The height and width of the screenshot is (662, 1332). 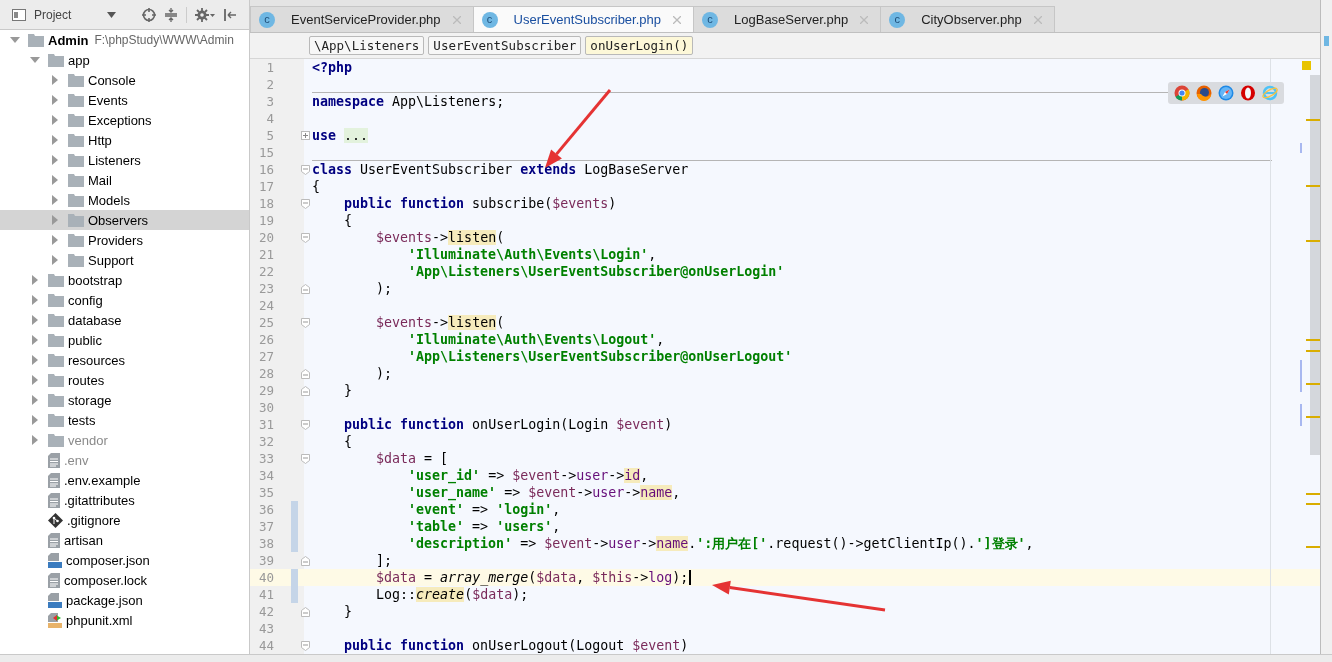 What do you see at coordinates (967, 19) in the screenshot?
I see `editor-tab: c CityObserver.php` at bounding box center [967, 19].